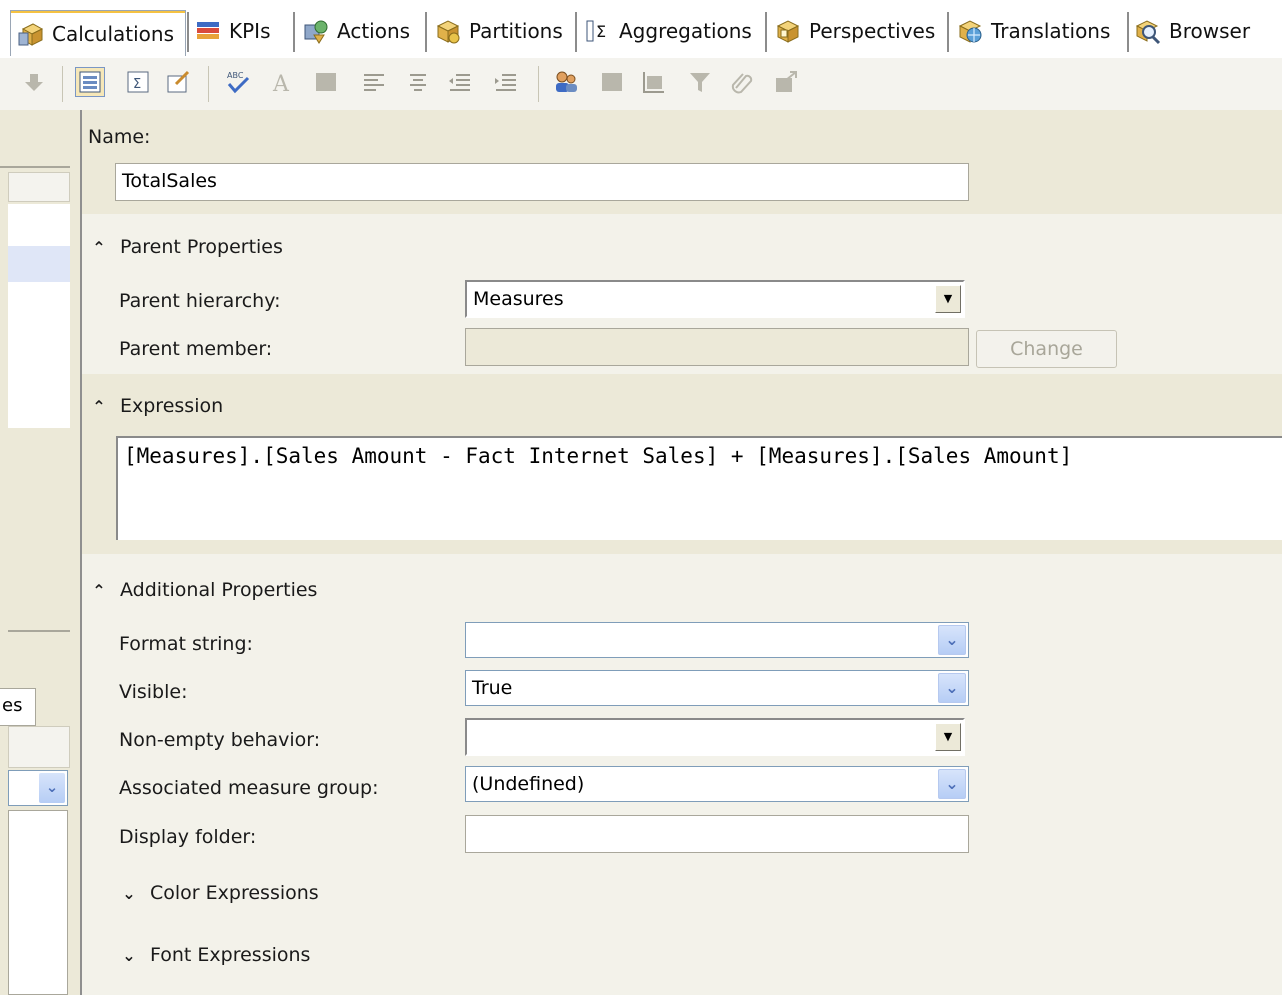 The height and width of the screenshot is (995, 1282). I want to click on non-empty-behavior-select: ▼, so click(715, 737).